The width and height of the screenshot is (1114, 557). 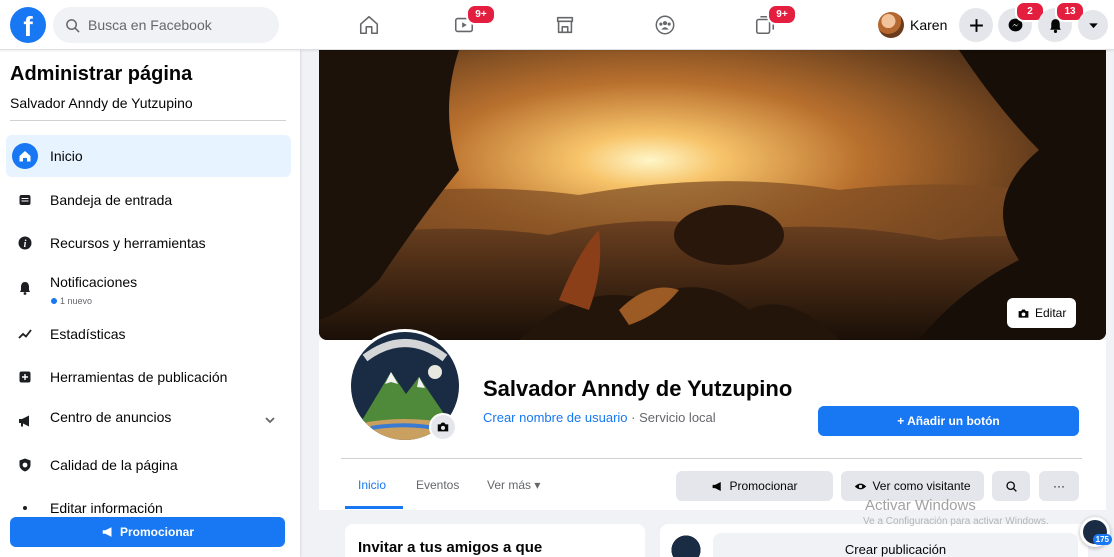 What do you see at coordinates (25, 334) in the screenshot?
I see `stats-icon` at bounding box center [25, 334].